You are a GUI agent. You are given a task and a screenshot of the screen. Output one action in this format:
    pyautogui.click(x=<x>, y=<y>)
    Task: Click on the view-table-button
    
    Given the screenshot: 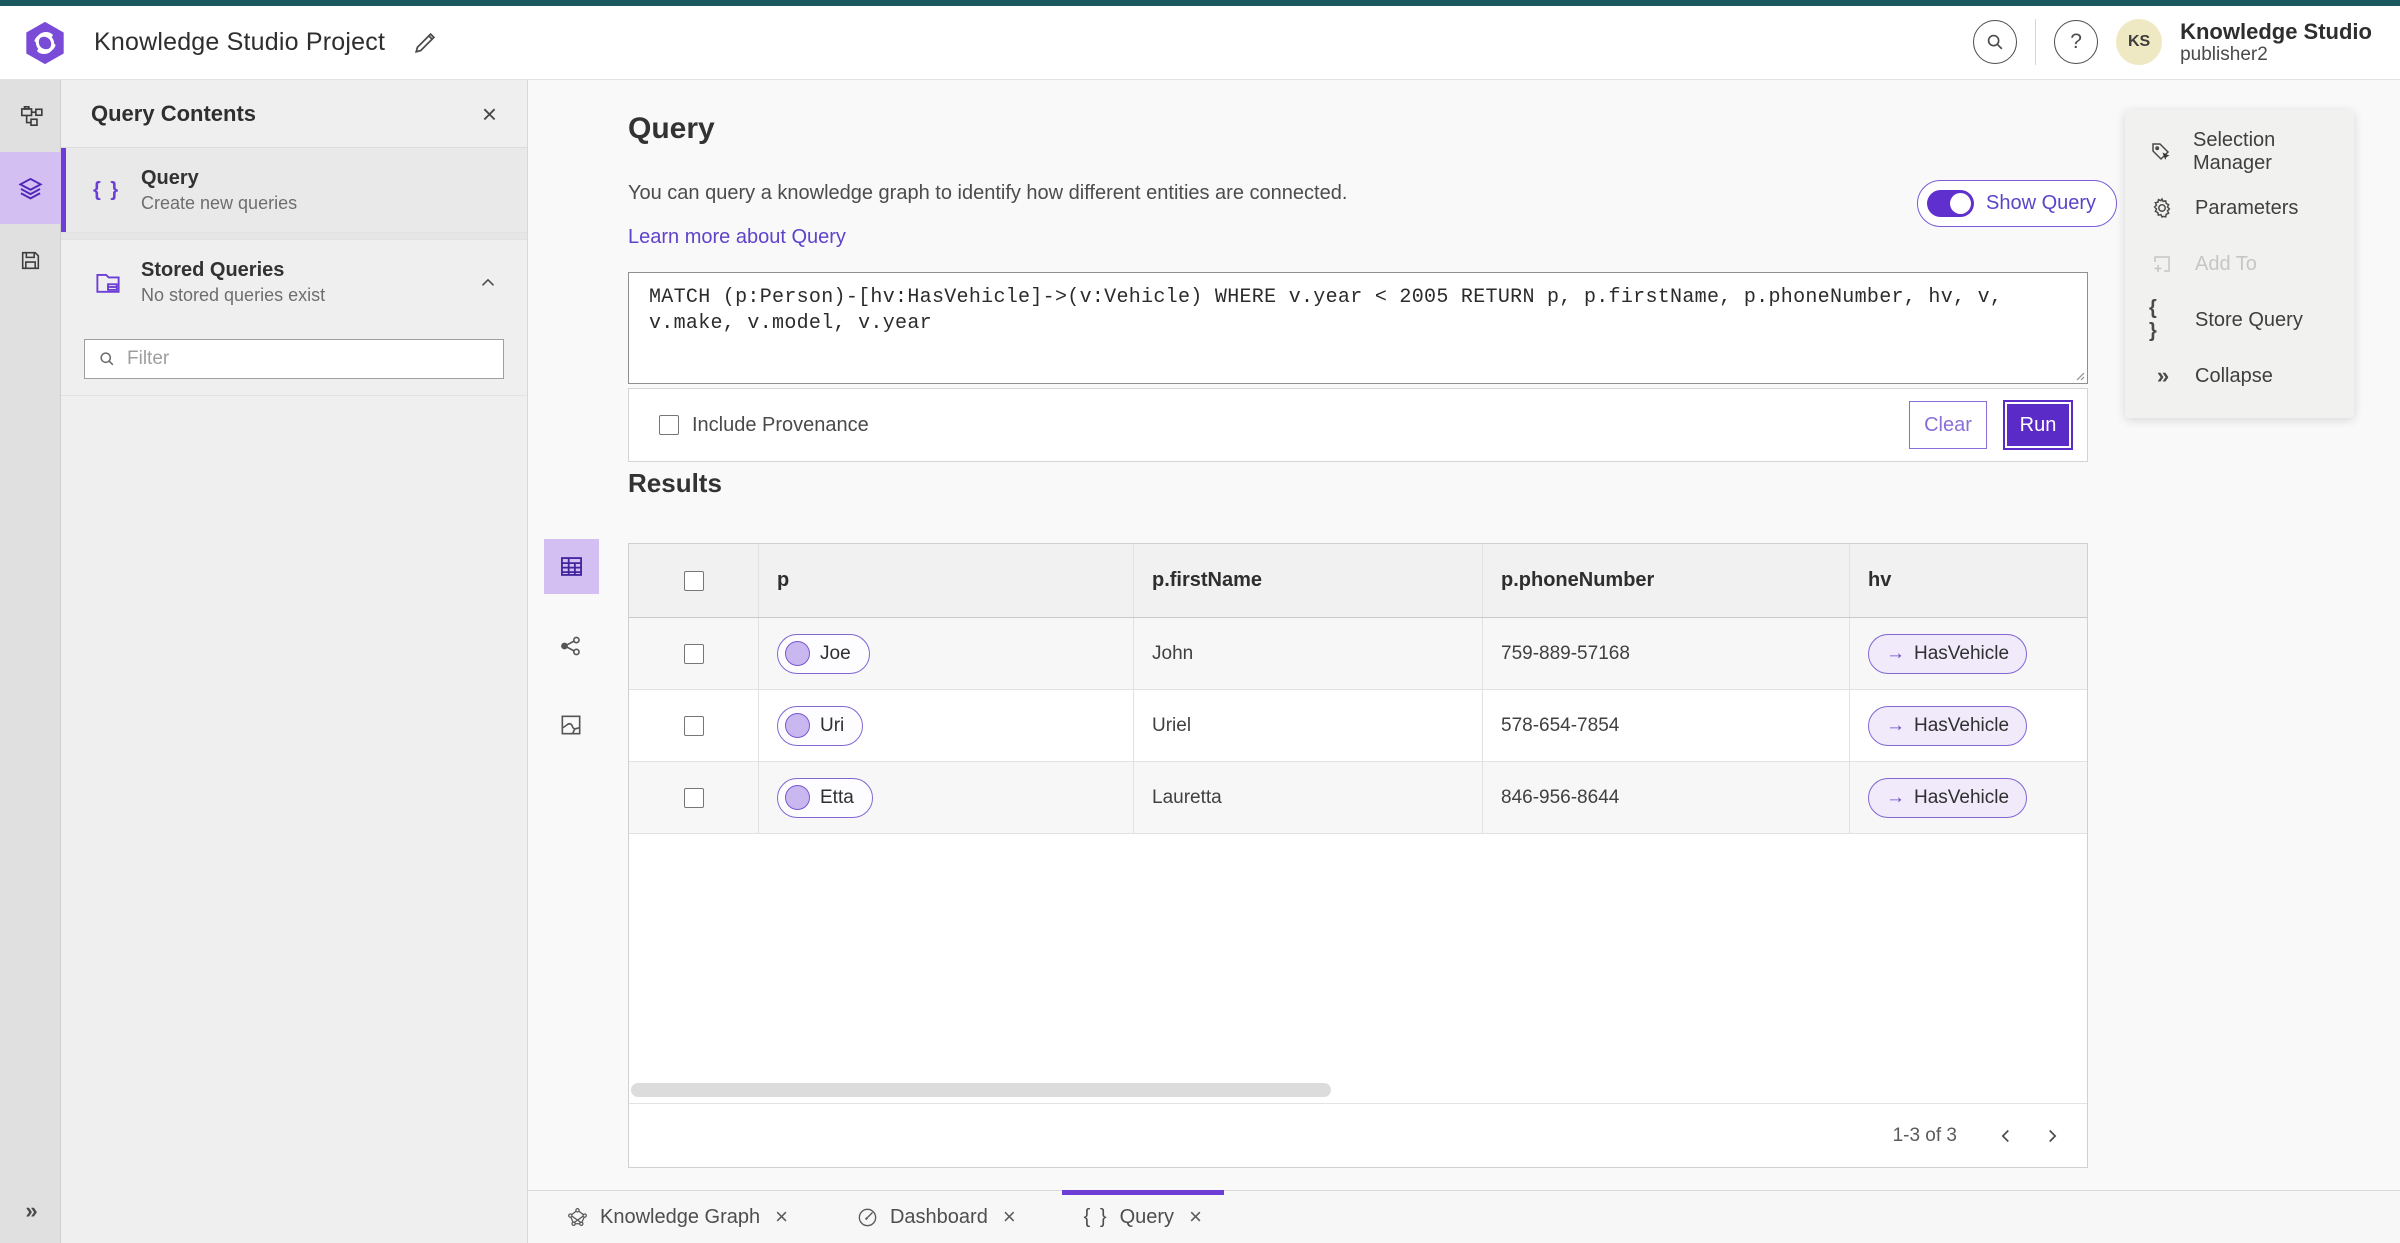 What is the action you would take?
    pyautogui.click(x=571, y=566)
    